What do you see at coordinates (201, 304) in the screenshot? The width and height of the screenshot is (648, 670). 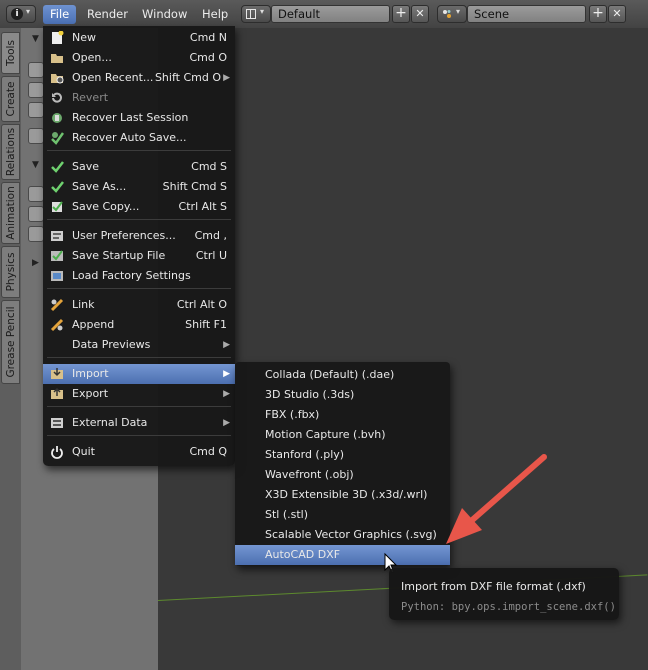 I see `menu-item-shortcut: Ctrl Alt O` at bounding box center [201, 304].